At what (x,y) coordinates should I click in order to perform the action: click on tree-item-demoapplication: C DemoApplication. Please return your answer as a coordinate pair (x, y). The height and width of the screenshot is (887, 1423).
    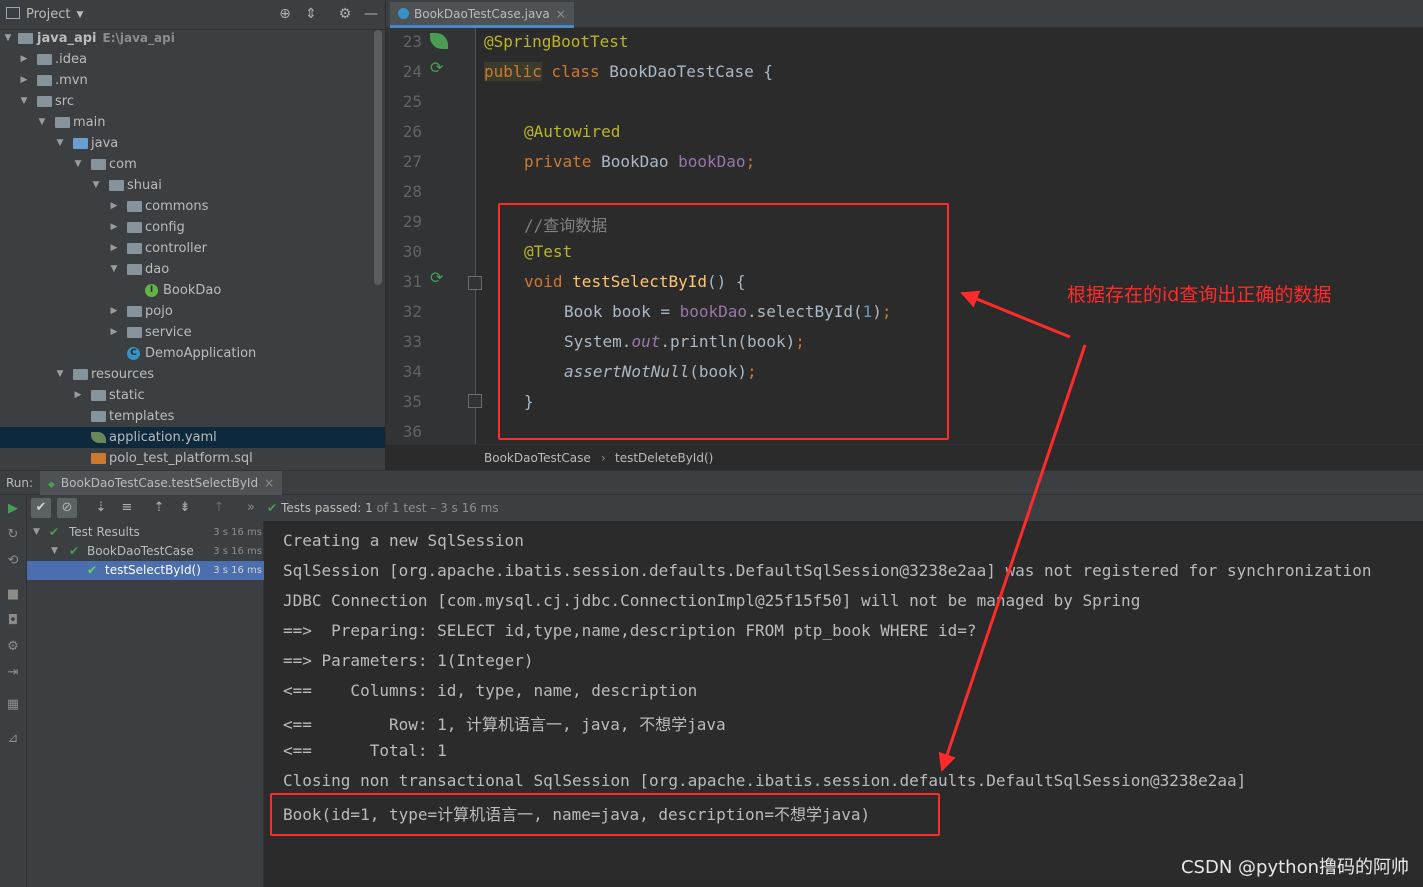
    Looking at the image, I should click on (192, 353).